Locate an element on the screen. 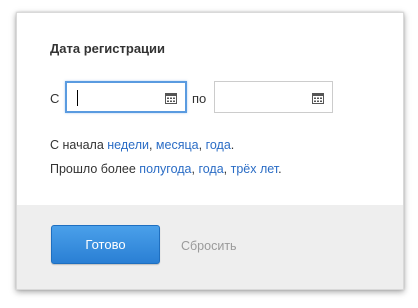 The image size is (418, 308). link-passed-three-years: трёх лет is located at coordinates (255, 169).